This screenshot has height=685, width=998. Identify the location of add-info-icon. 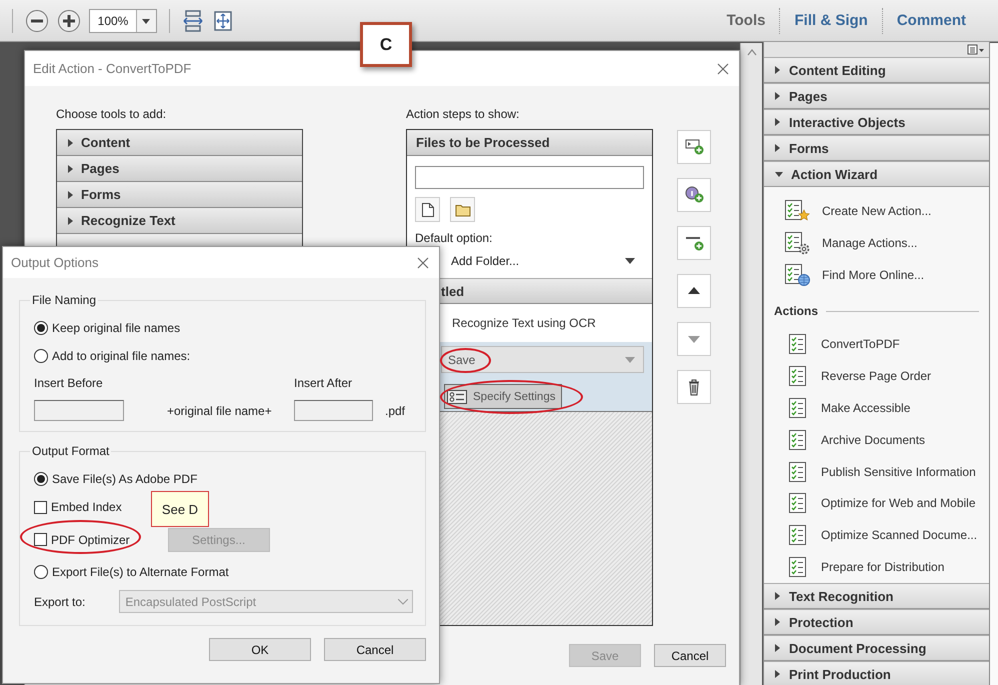
(694, 195).